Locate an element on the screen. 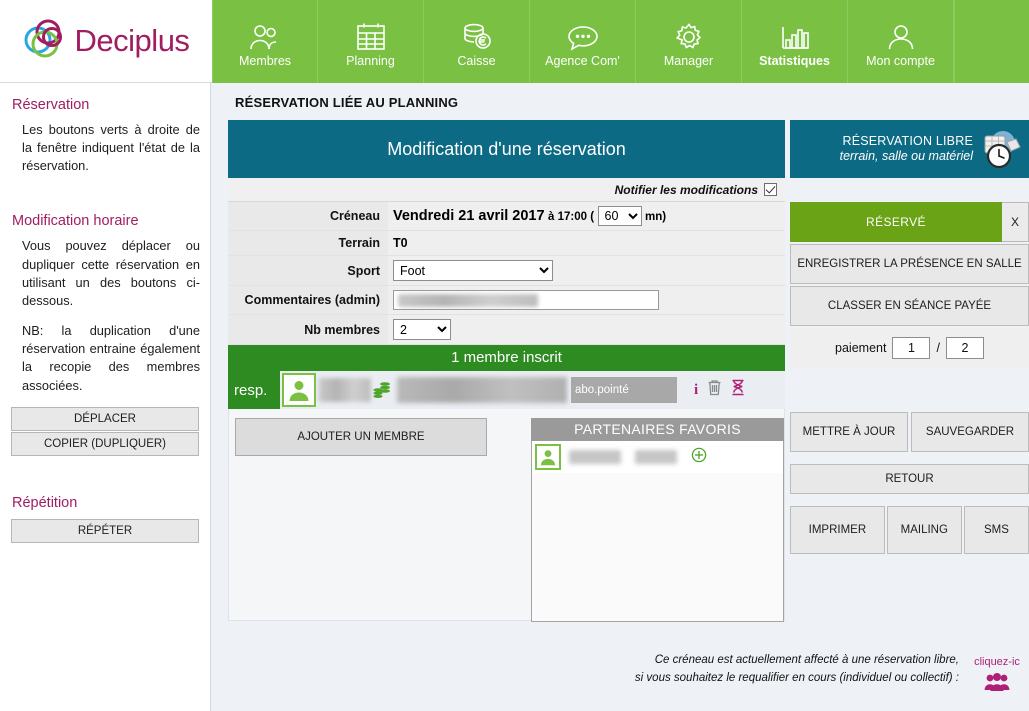 This screenshot has width=1029, height=711. info-icon: i is located at coordinates (696, 390).